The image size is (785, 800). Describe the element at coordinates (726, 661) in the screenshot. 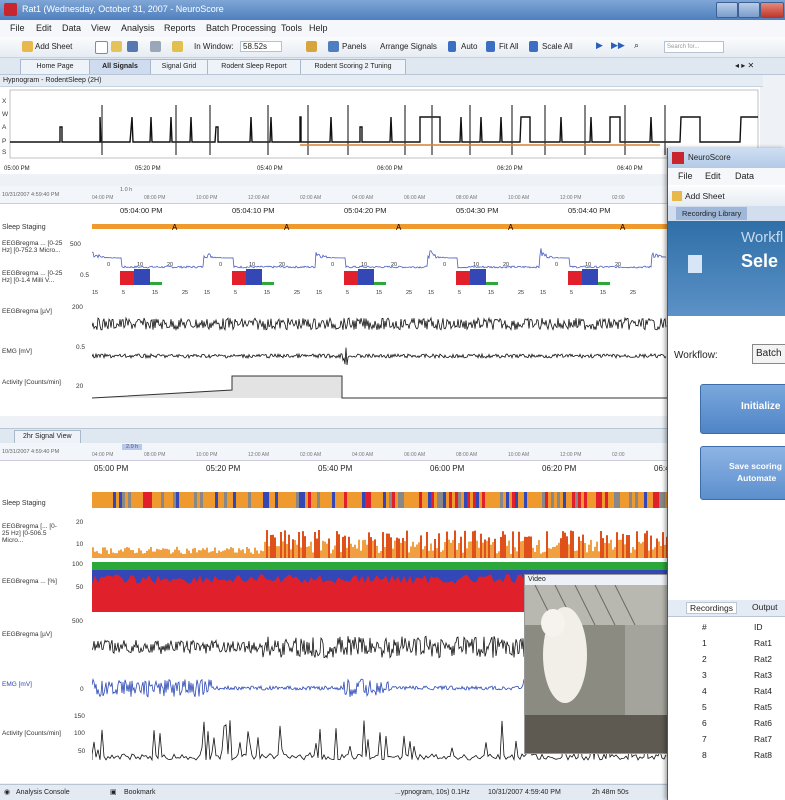

I see `table-row: 2 Rat2` at that location.